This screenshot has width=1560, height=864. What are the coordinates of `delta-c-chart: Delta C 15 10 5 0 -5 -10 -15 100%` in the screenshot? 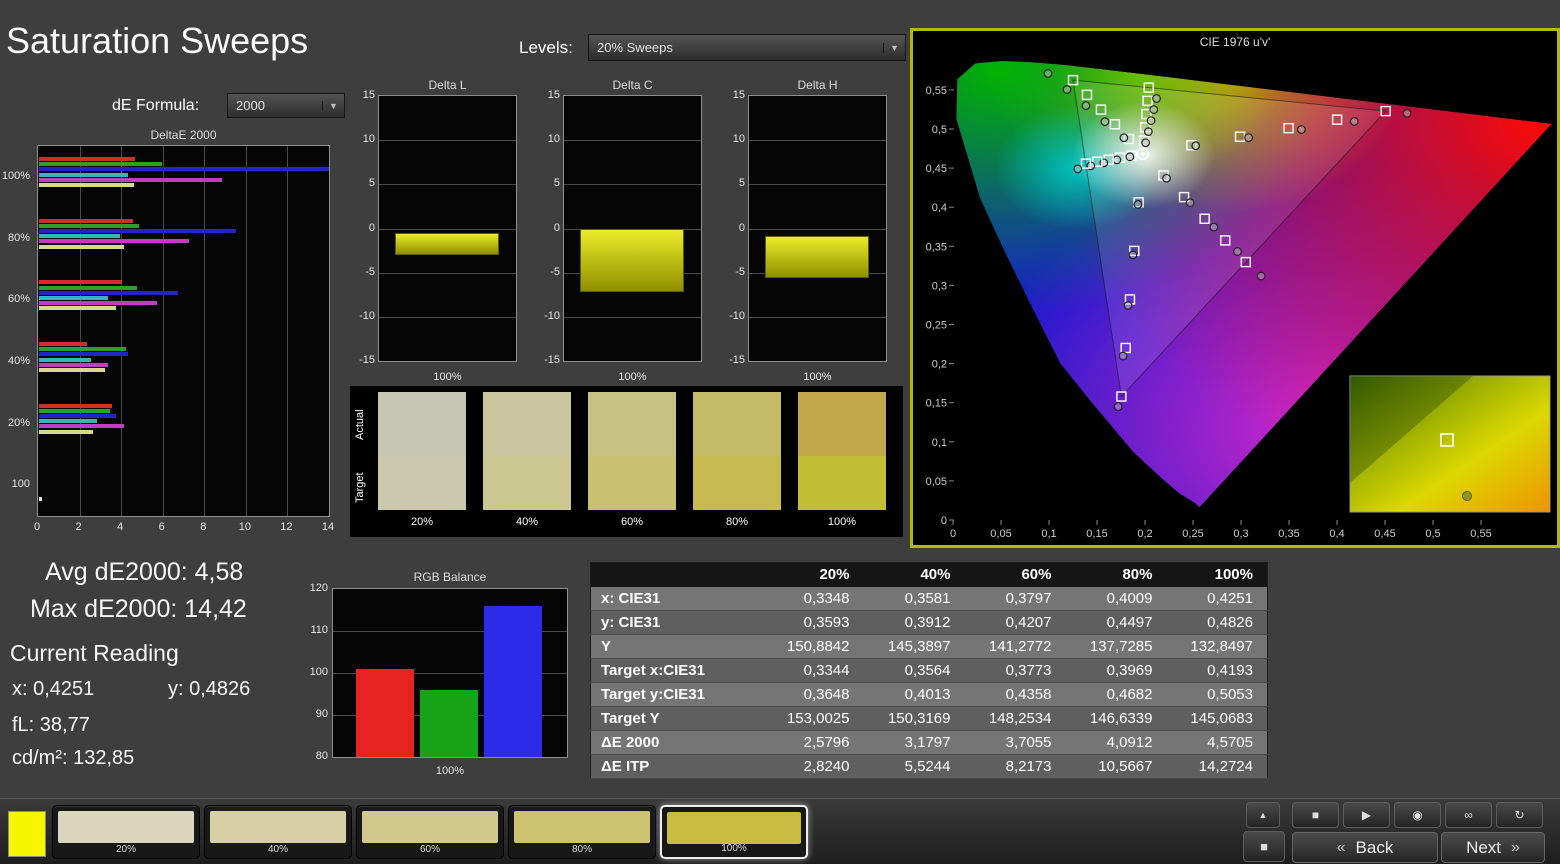 It's located at (620, 233).